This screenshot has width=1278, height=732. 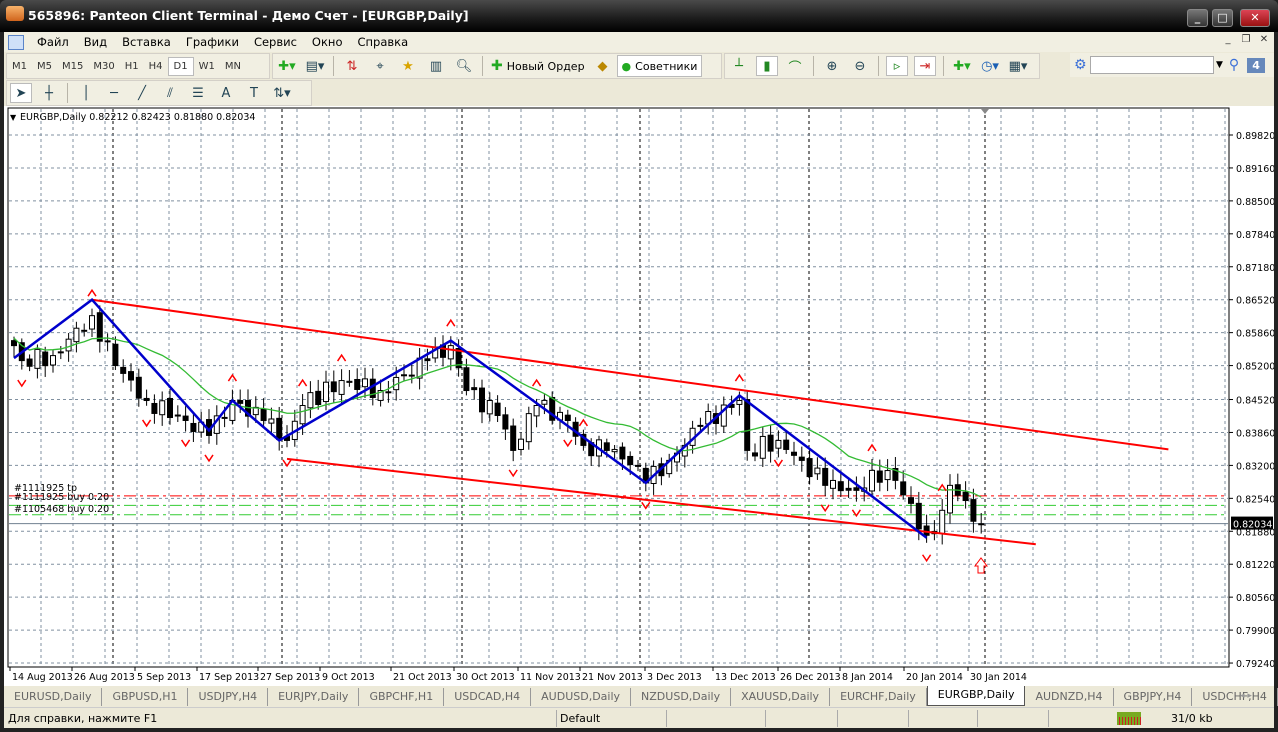 What do you see at coordinates (1255, 18) in the screenshot?
I see `close-button: ✕` at bounding box center [1255, 18].